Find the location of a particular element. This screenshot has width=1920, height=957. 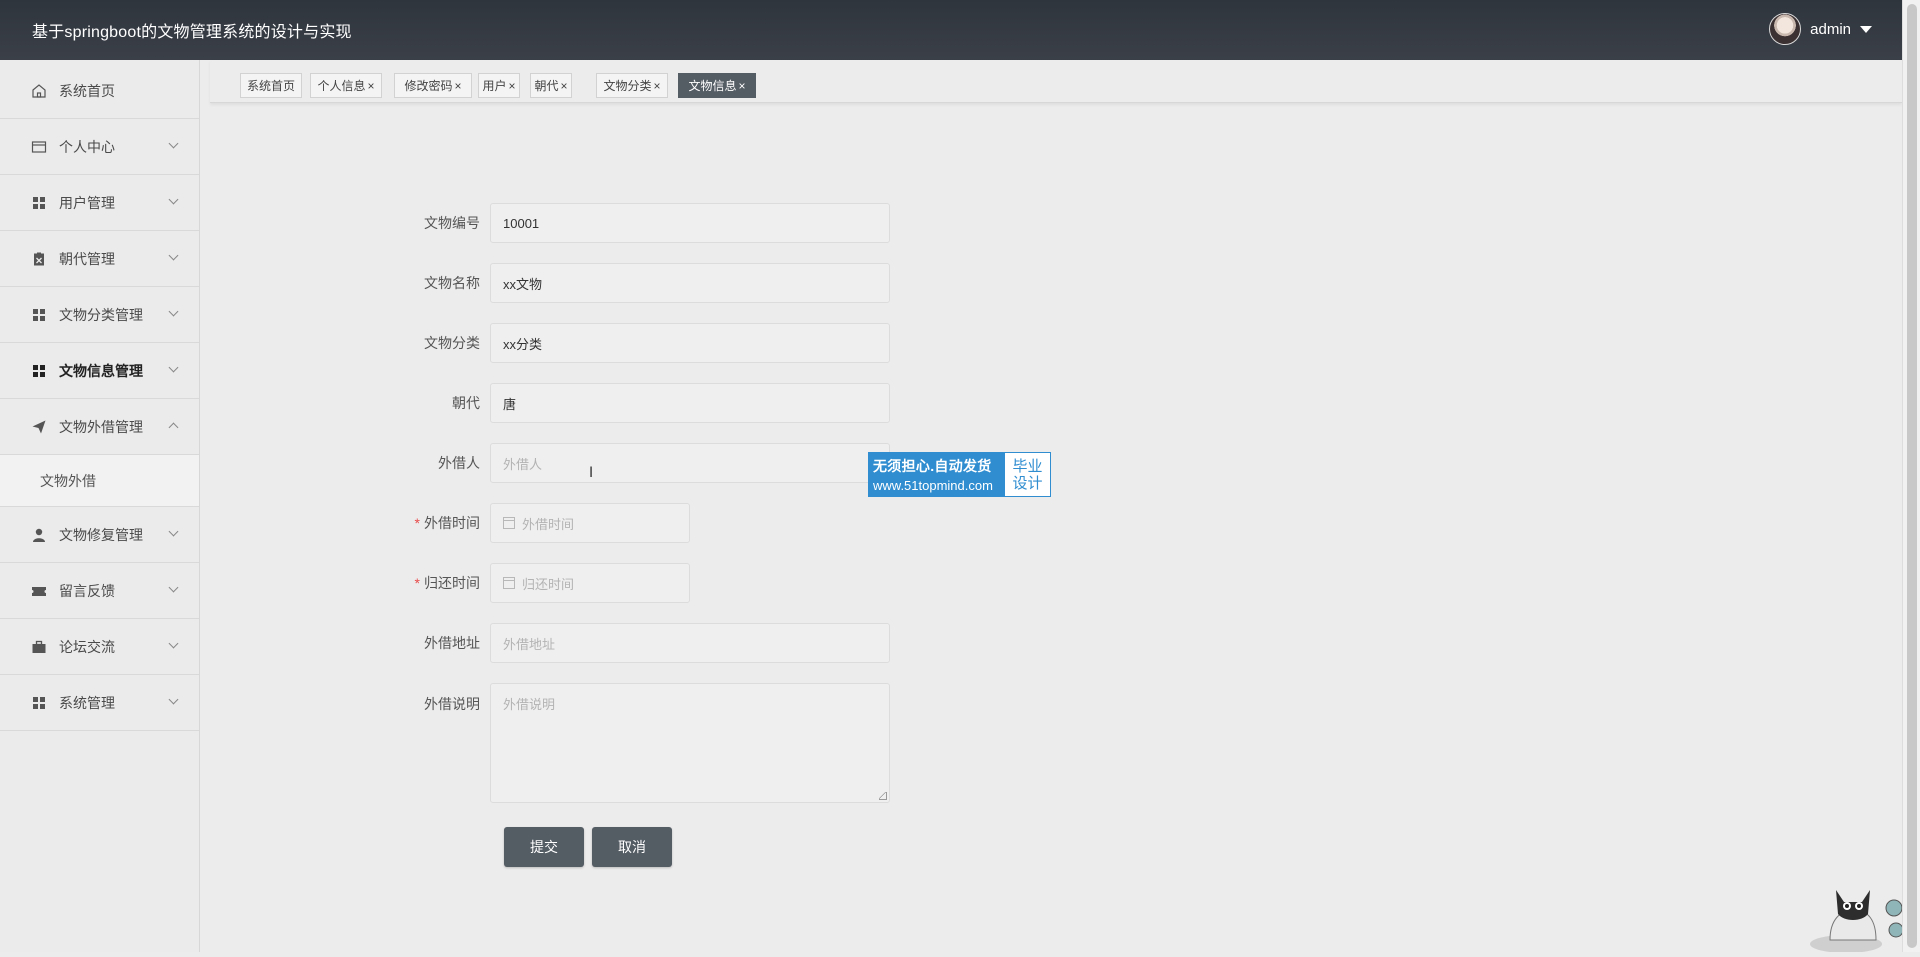

resize-handle-icon is located at coordinates (883, 796).